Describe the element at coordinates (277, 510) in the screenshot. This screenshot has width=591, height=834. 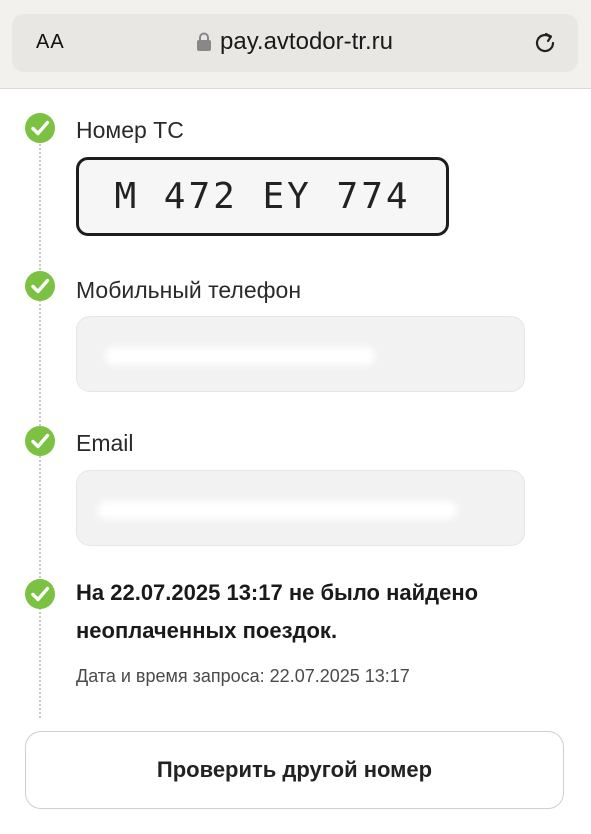
I see `redacted-email` at that location.